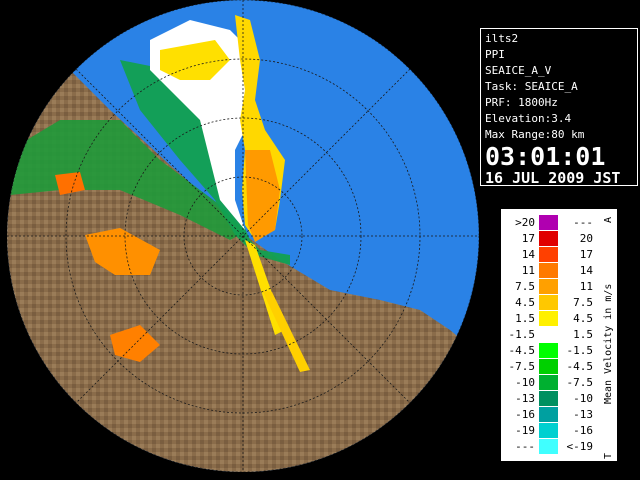 The image size is (640, 480). I want to click on legend-high-value: -7.5, so click(580, 382).